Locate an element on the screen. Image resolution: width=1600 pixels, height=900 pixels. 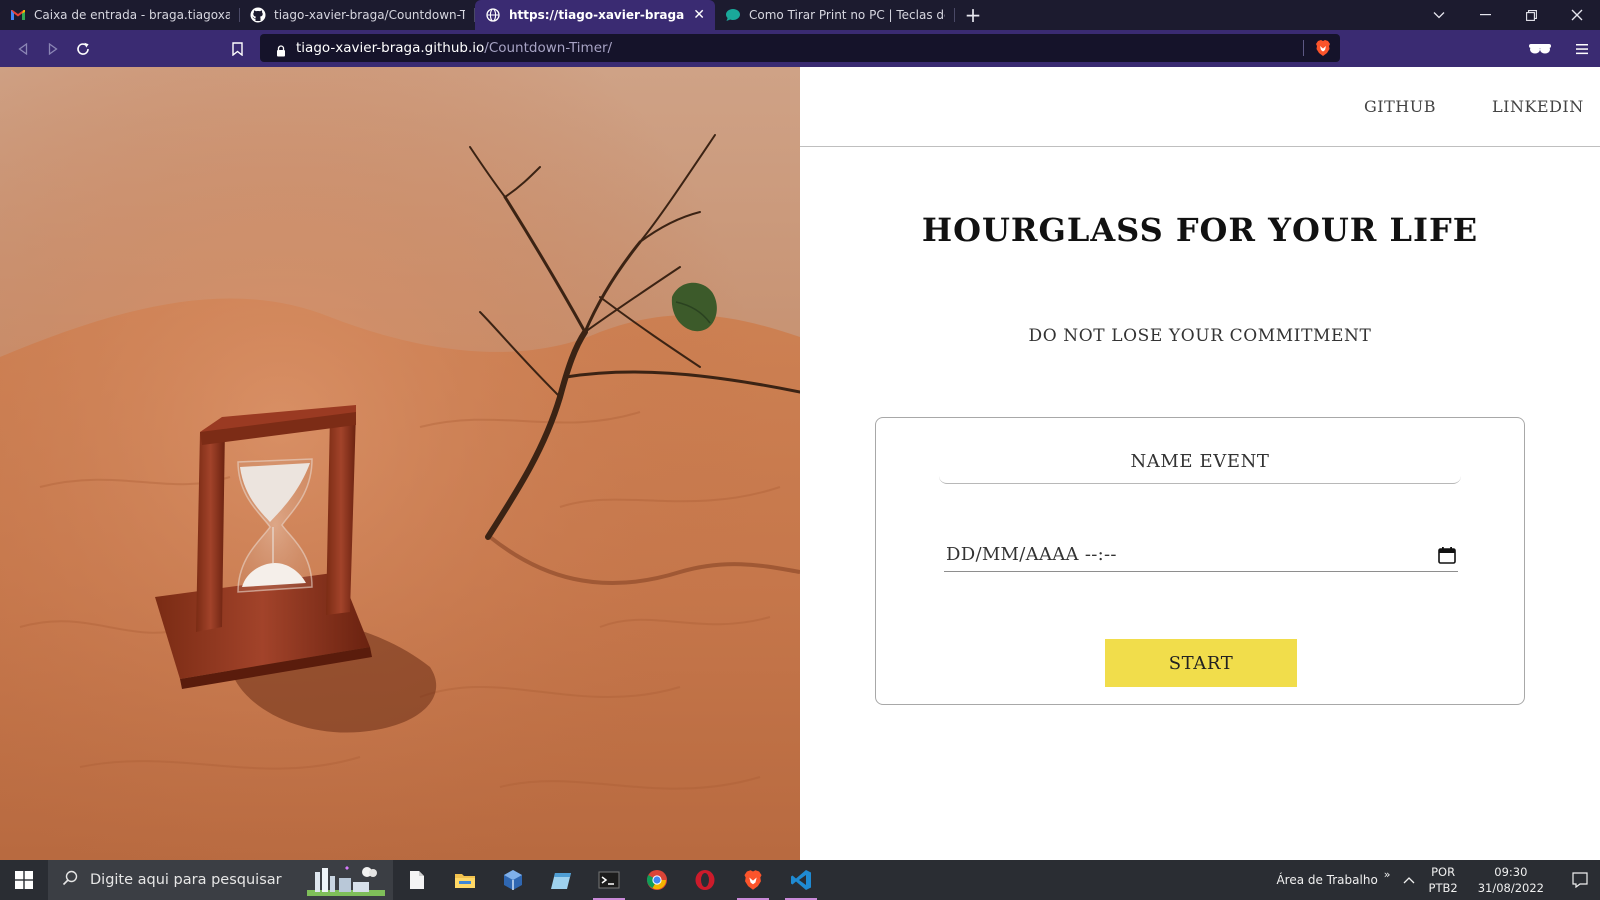
tab-gmail: Caixa de entrada - braga.tiagoxavier@ is located at coordinates (120, 15).